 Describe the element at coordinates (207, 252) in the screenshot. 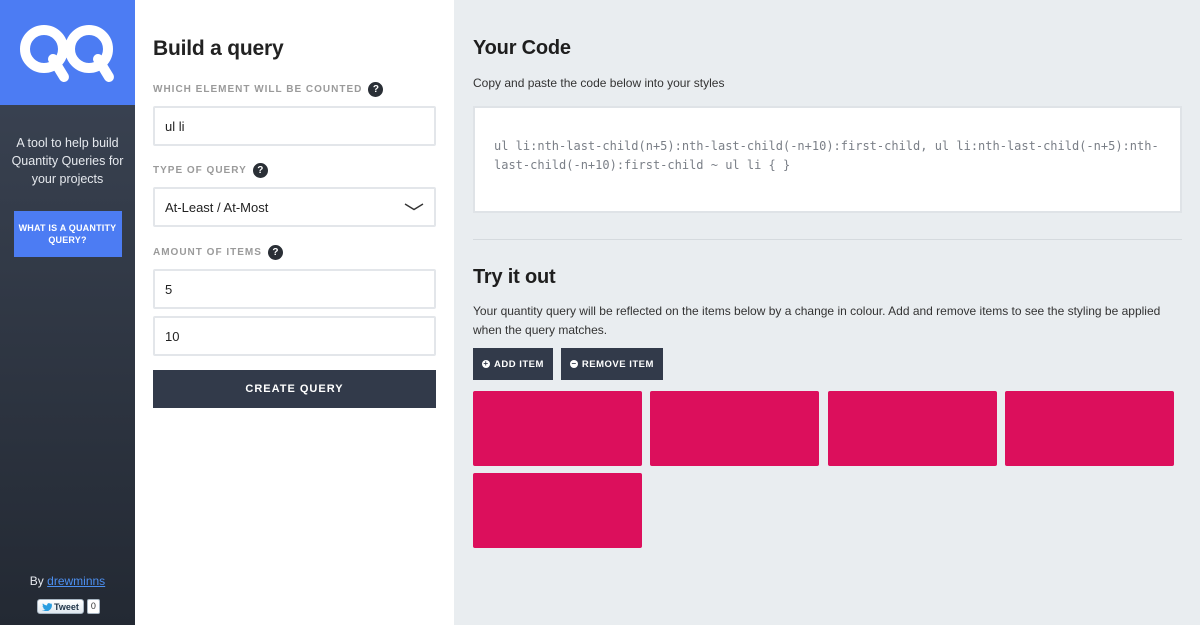

I see `amount-label-text: AMOUNT OF ITEMS` at that location.